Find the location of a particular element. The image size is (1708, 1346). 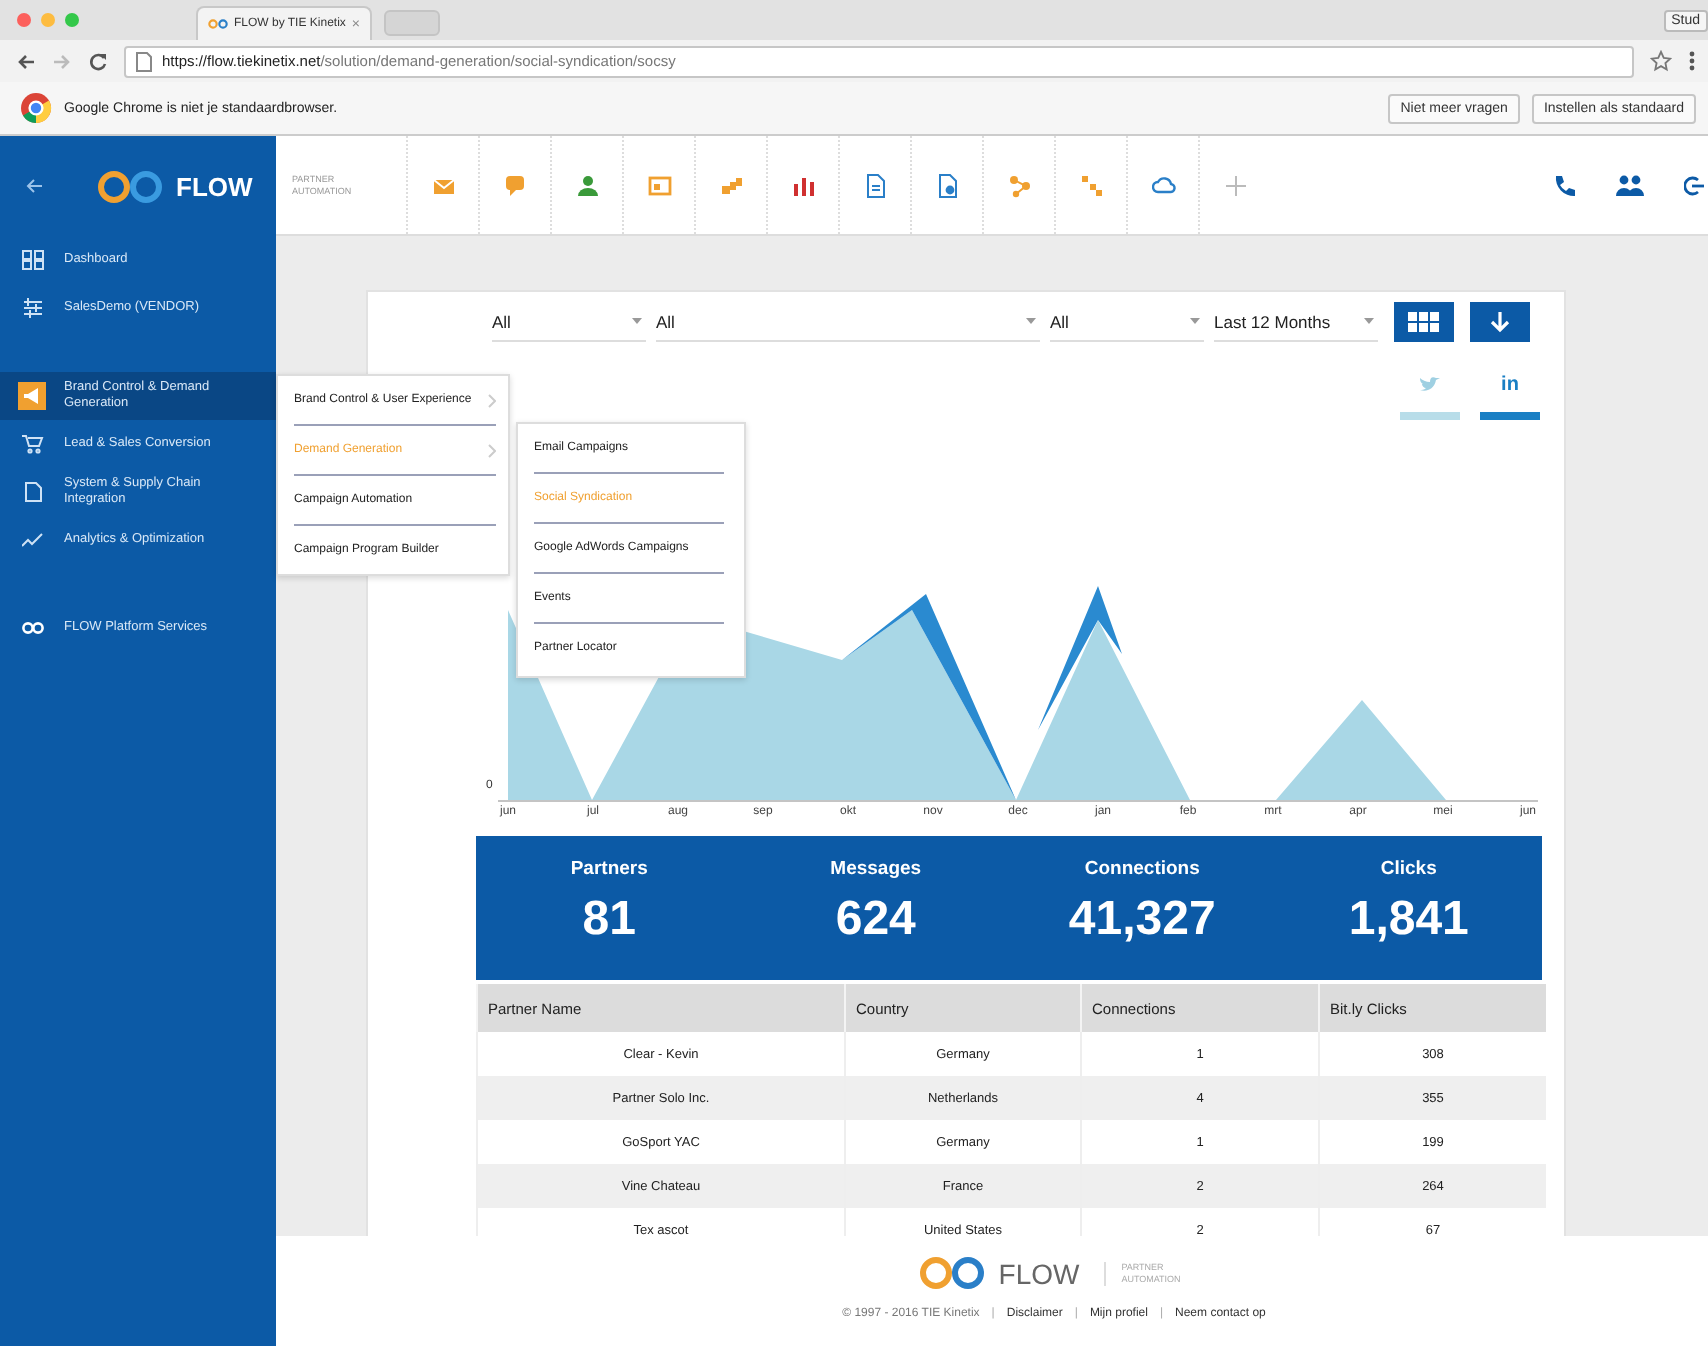

browser-logo-icon is located at coordinates (36, 108).